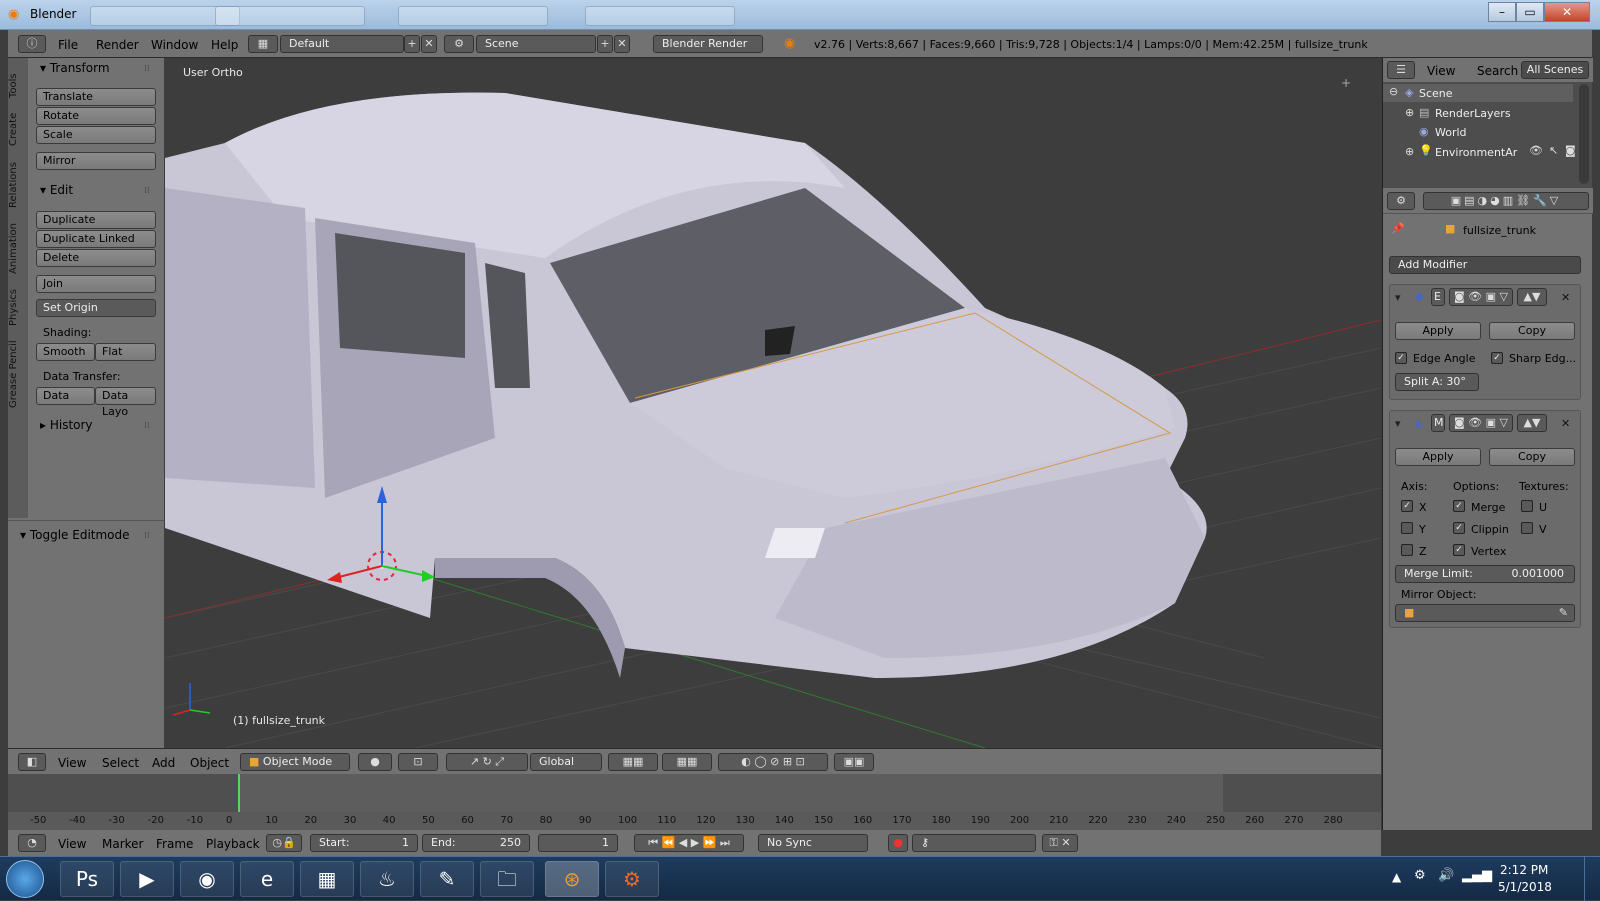 The image size is (1600, 901). I want to click on rotate-button: Rotate, so click(96, 116).